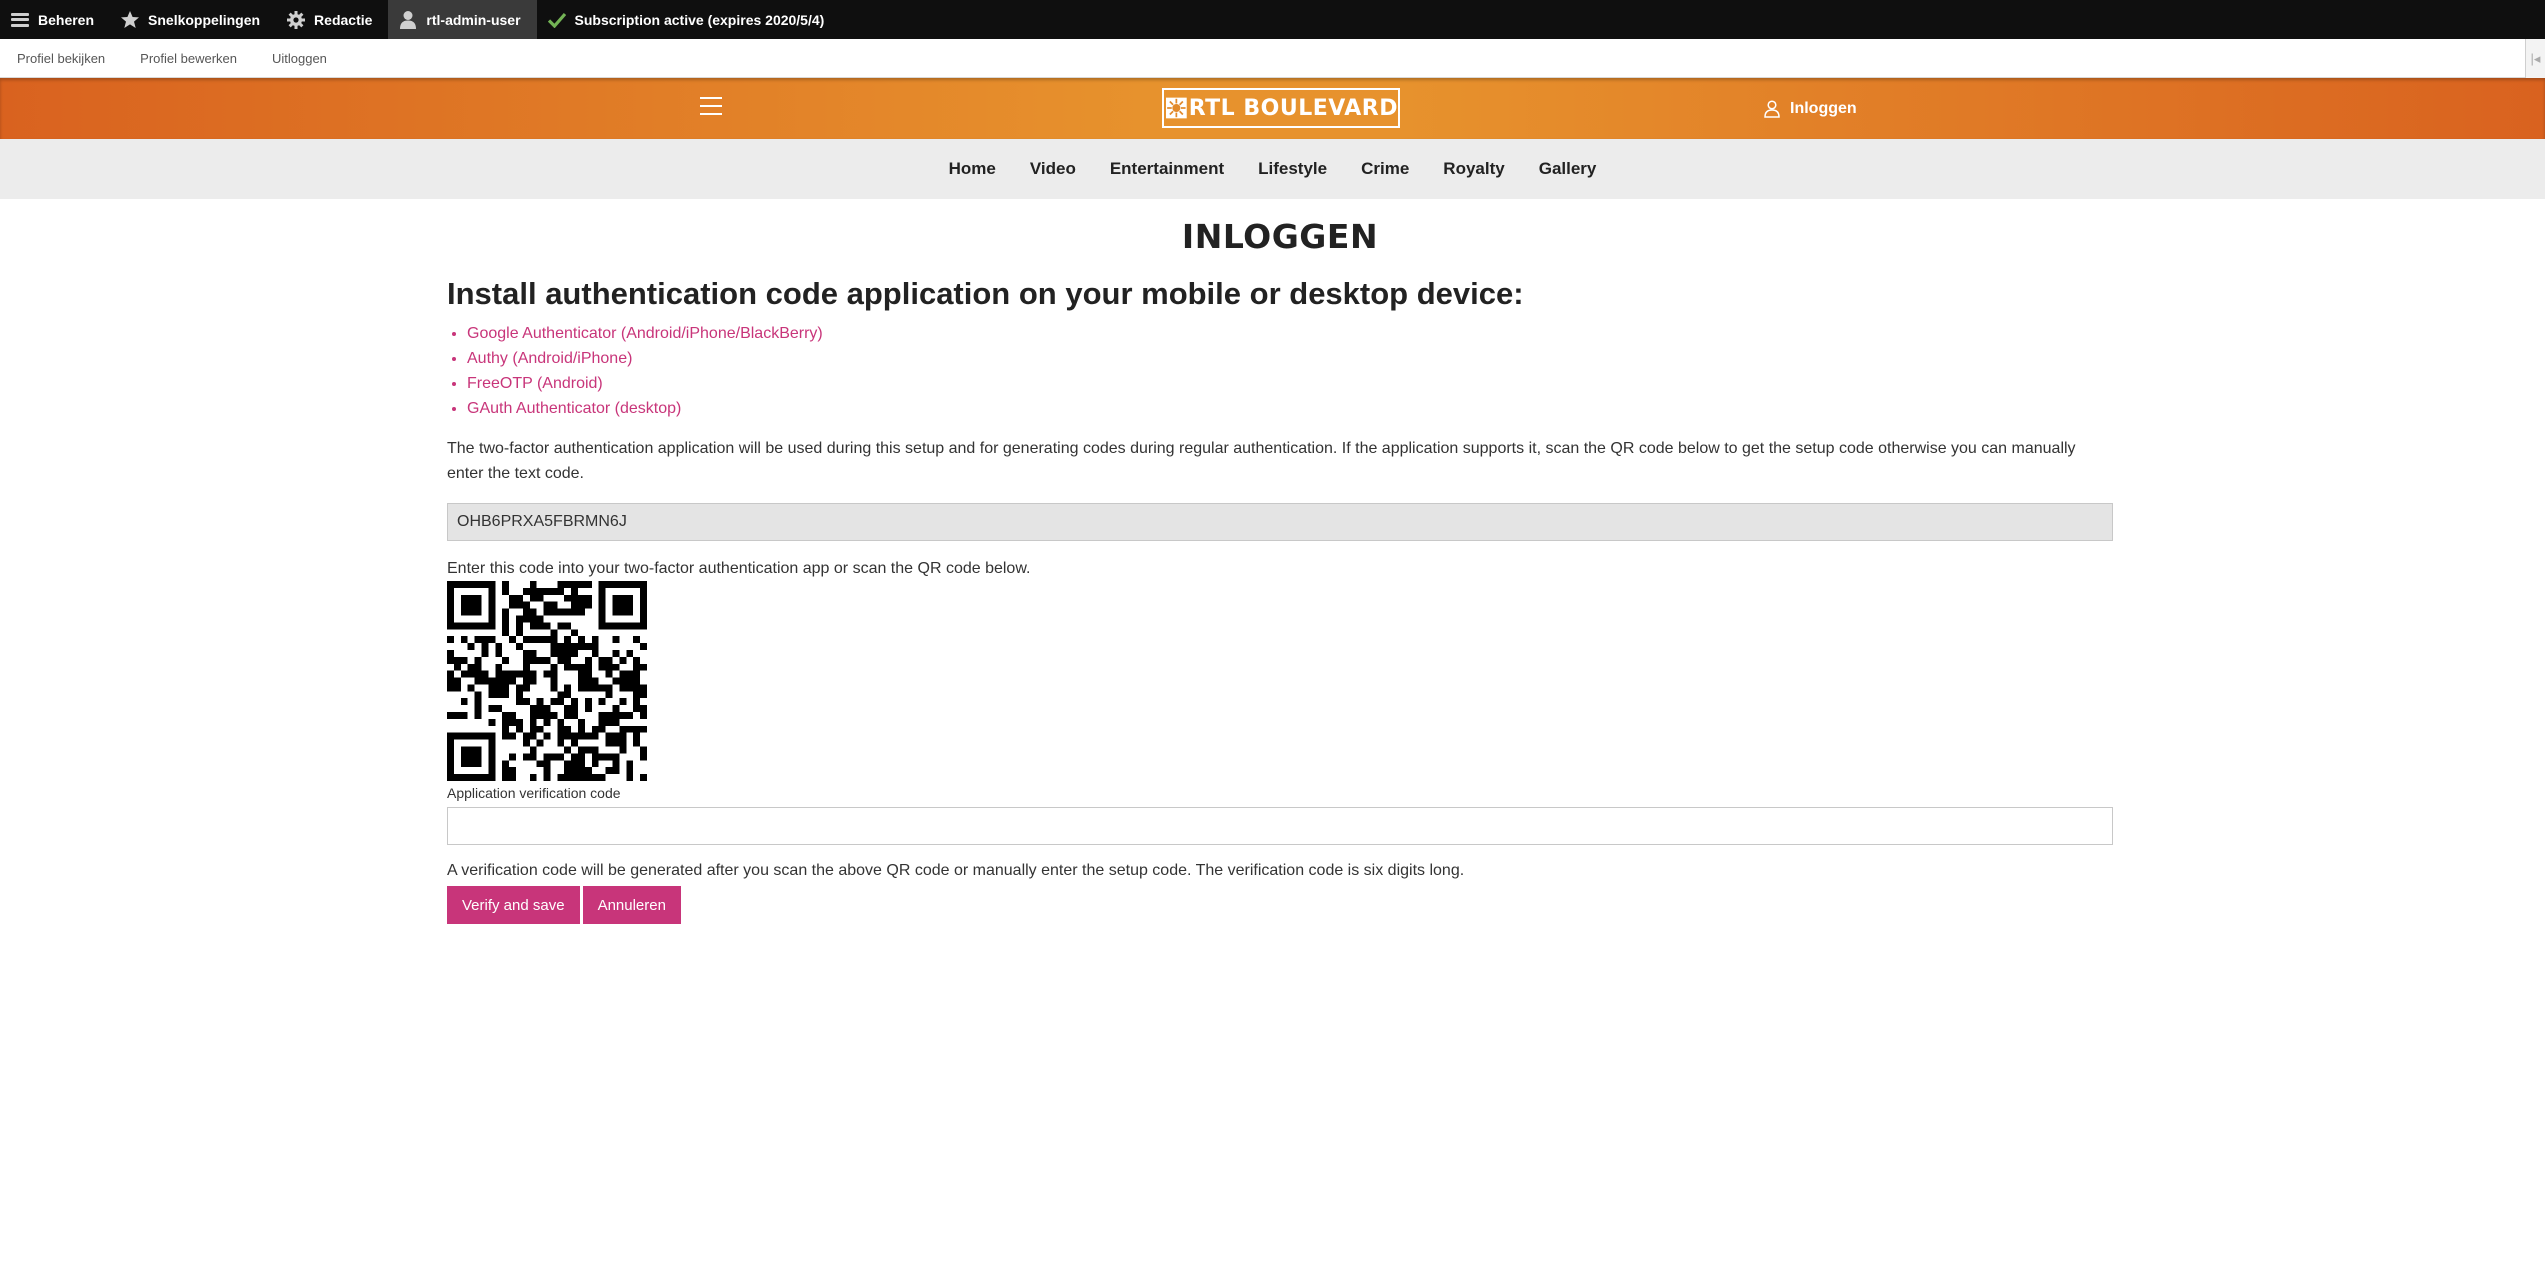 This screenshot has width=2545, height=1268. I want to click on nav-item-entertainment: Entertainment, so click(1167, 169).